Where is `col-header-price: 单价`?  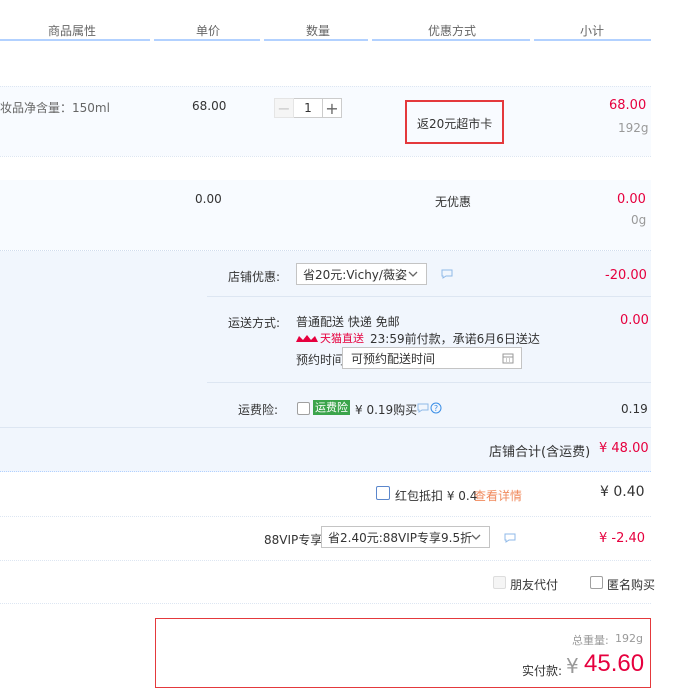
col-header-price: 单价 is located at coordinates (207, 31).